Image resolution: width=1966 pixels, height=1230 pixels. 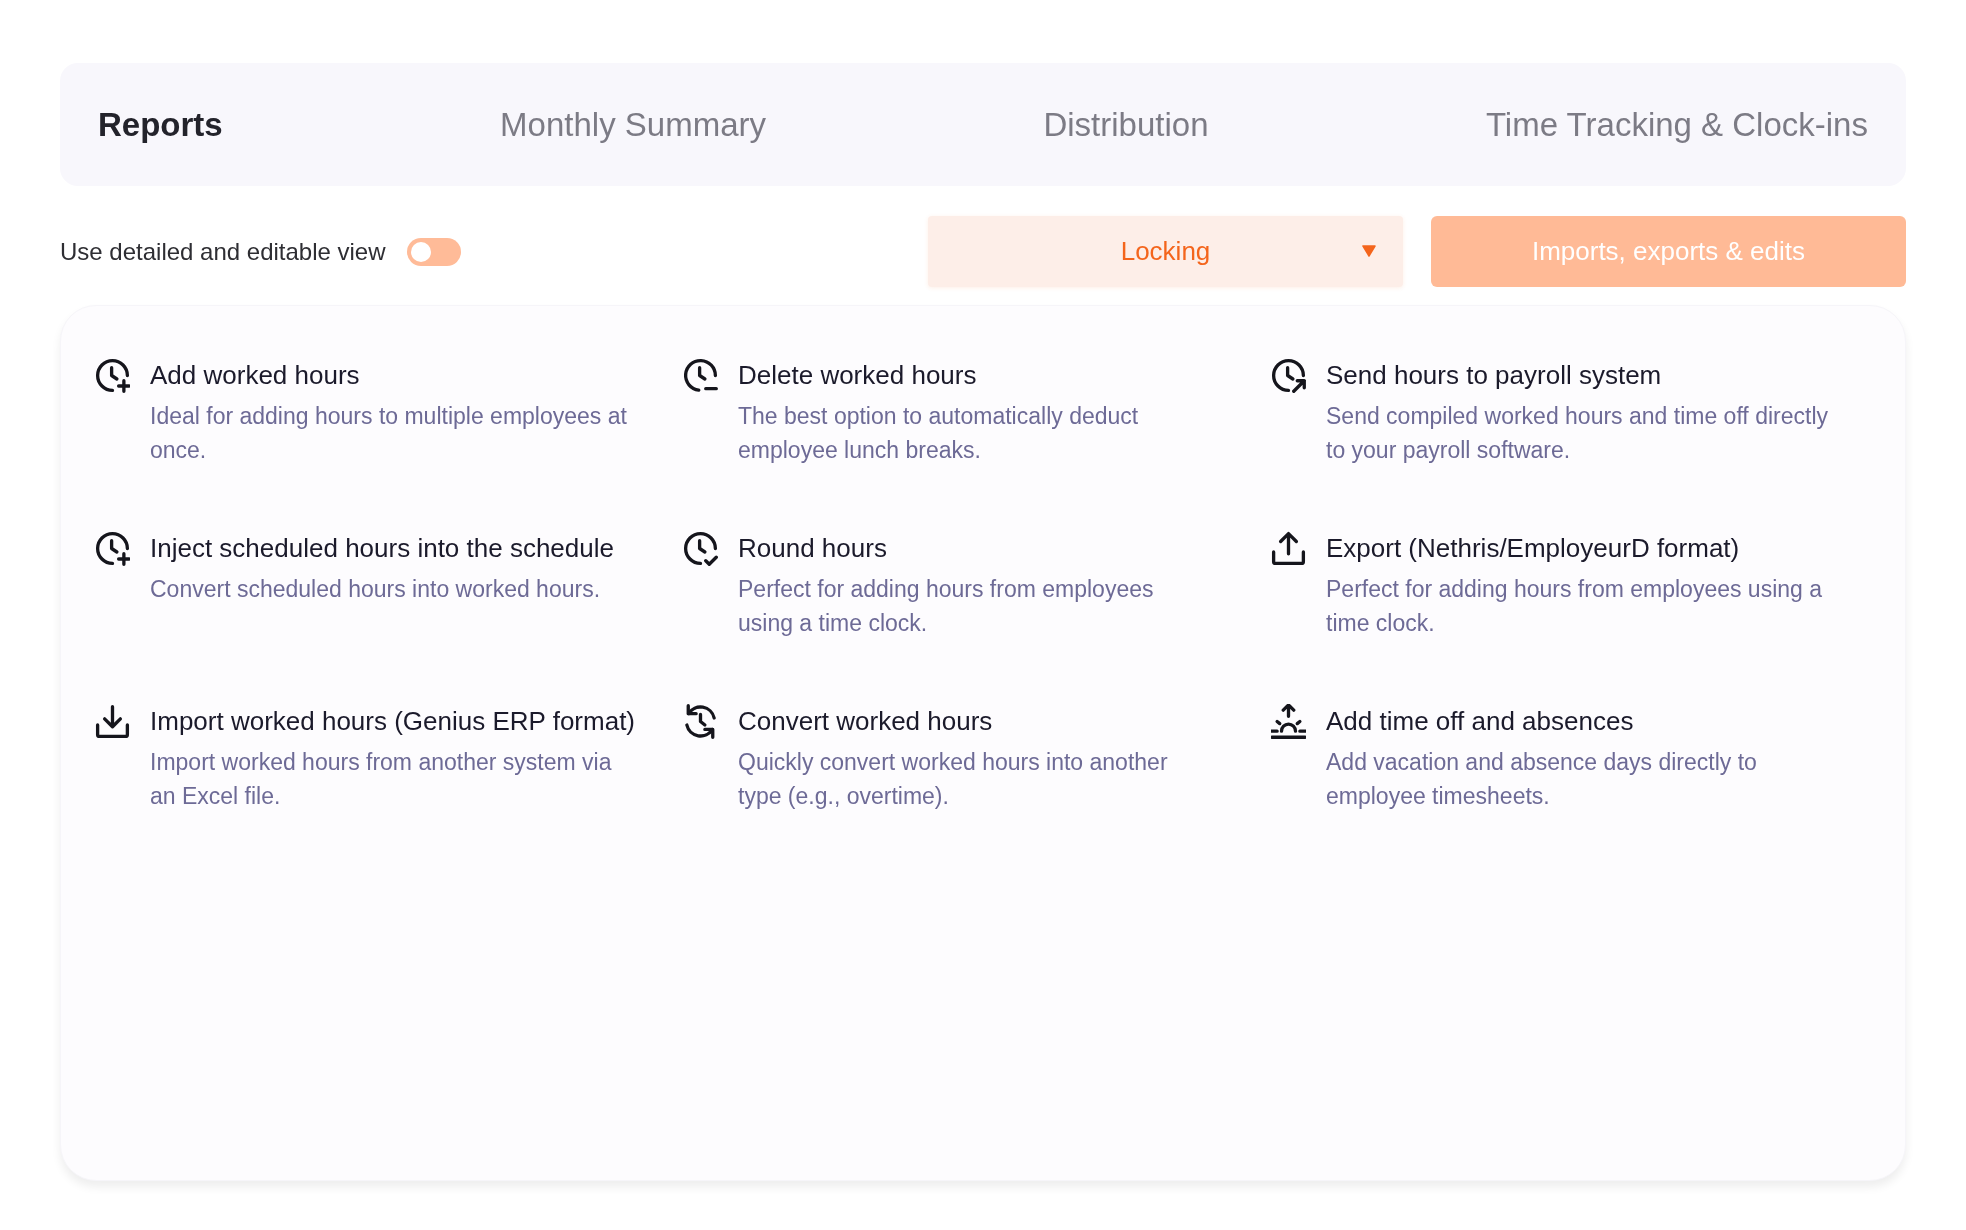 I want to click on caret-icon, so click(x=1369, y=251).